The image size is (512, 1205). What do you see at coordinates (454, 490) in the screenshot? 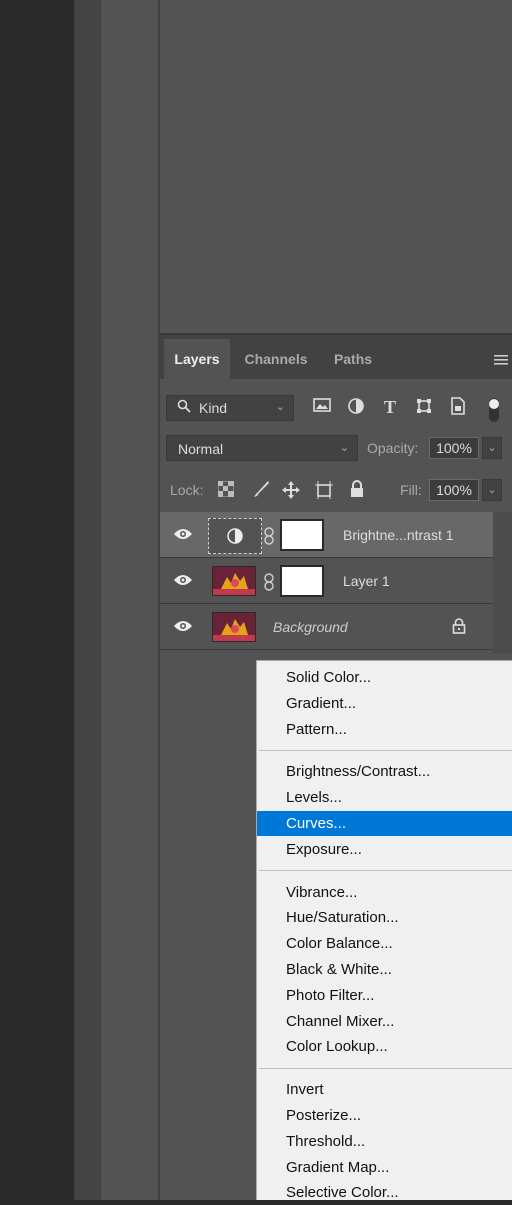
I see `fill-input: 100%` at bounding box center [454, 490].